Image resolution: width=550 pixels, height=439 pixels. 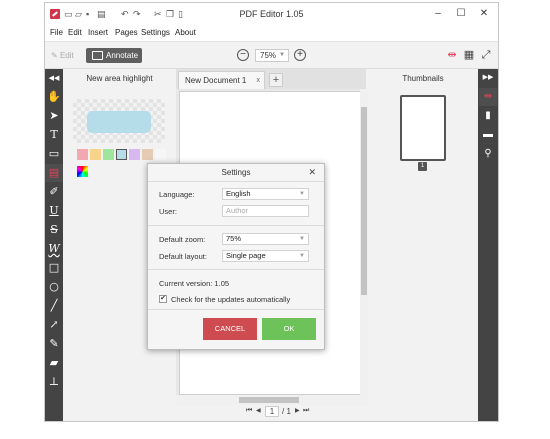 What do you see at coordinates (238, 193) in the screenshot?
I see `language-value: English` at bounding box center [238, 193].